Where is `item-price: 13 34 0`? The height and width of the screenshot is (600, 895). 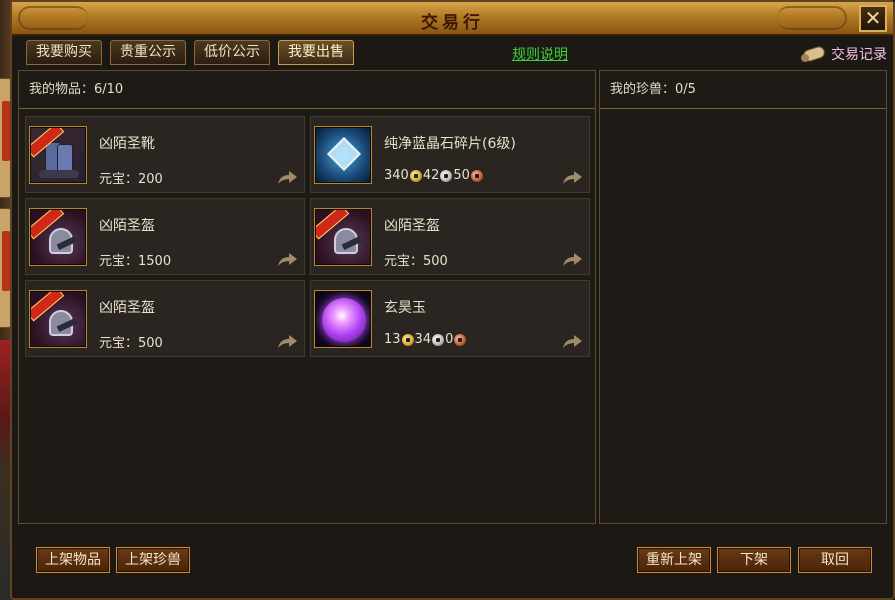 item-price: 13 34 0 is located at coordinates (425, 339).